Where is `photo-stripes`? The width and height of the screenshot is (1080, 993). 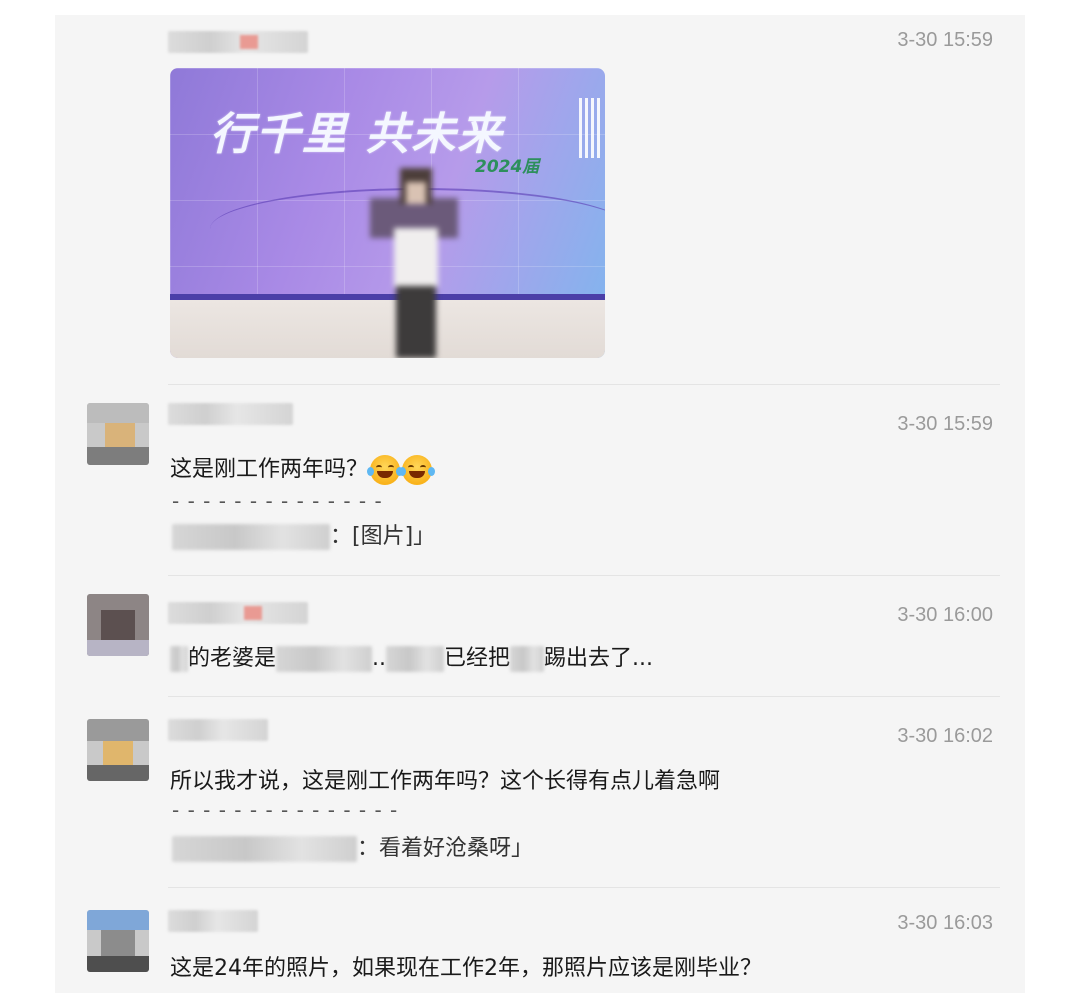 photo-stripes is located at coordinates (591, 128).